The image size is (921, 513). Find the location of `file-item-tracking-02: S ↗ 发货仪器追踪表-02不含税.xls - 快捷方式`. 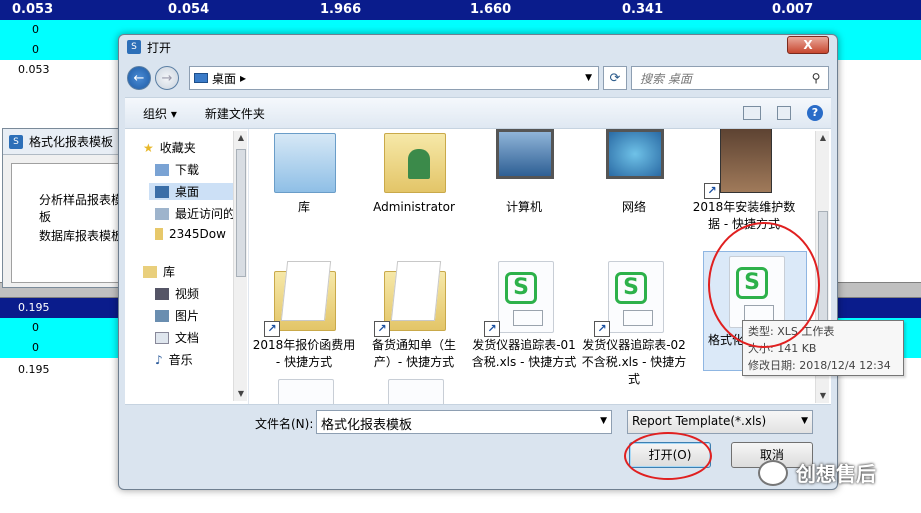

file-item-tracking-02: S ↗ 发货仪器追踪表-02不含税.xls - 快捷方式 is located at coordinates (634, 322).